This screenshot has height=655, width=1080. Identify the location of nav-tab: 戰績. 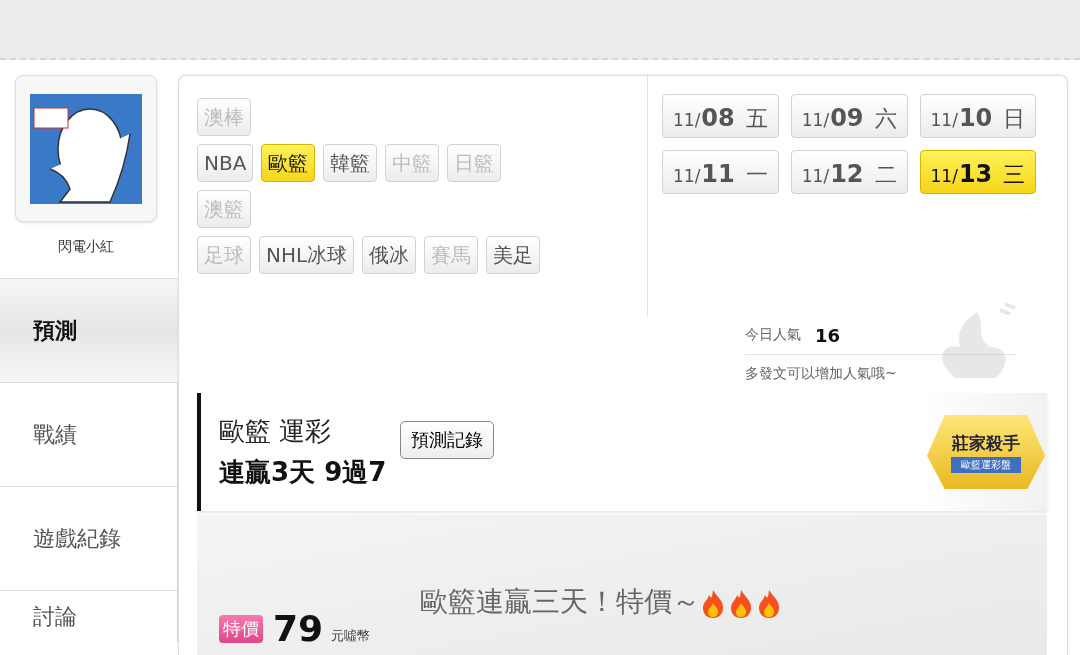
(89, 434).